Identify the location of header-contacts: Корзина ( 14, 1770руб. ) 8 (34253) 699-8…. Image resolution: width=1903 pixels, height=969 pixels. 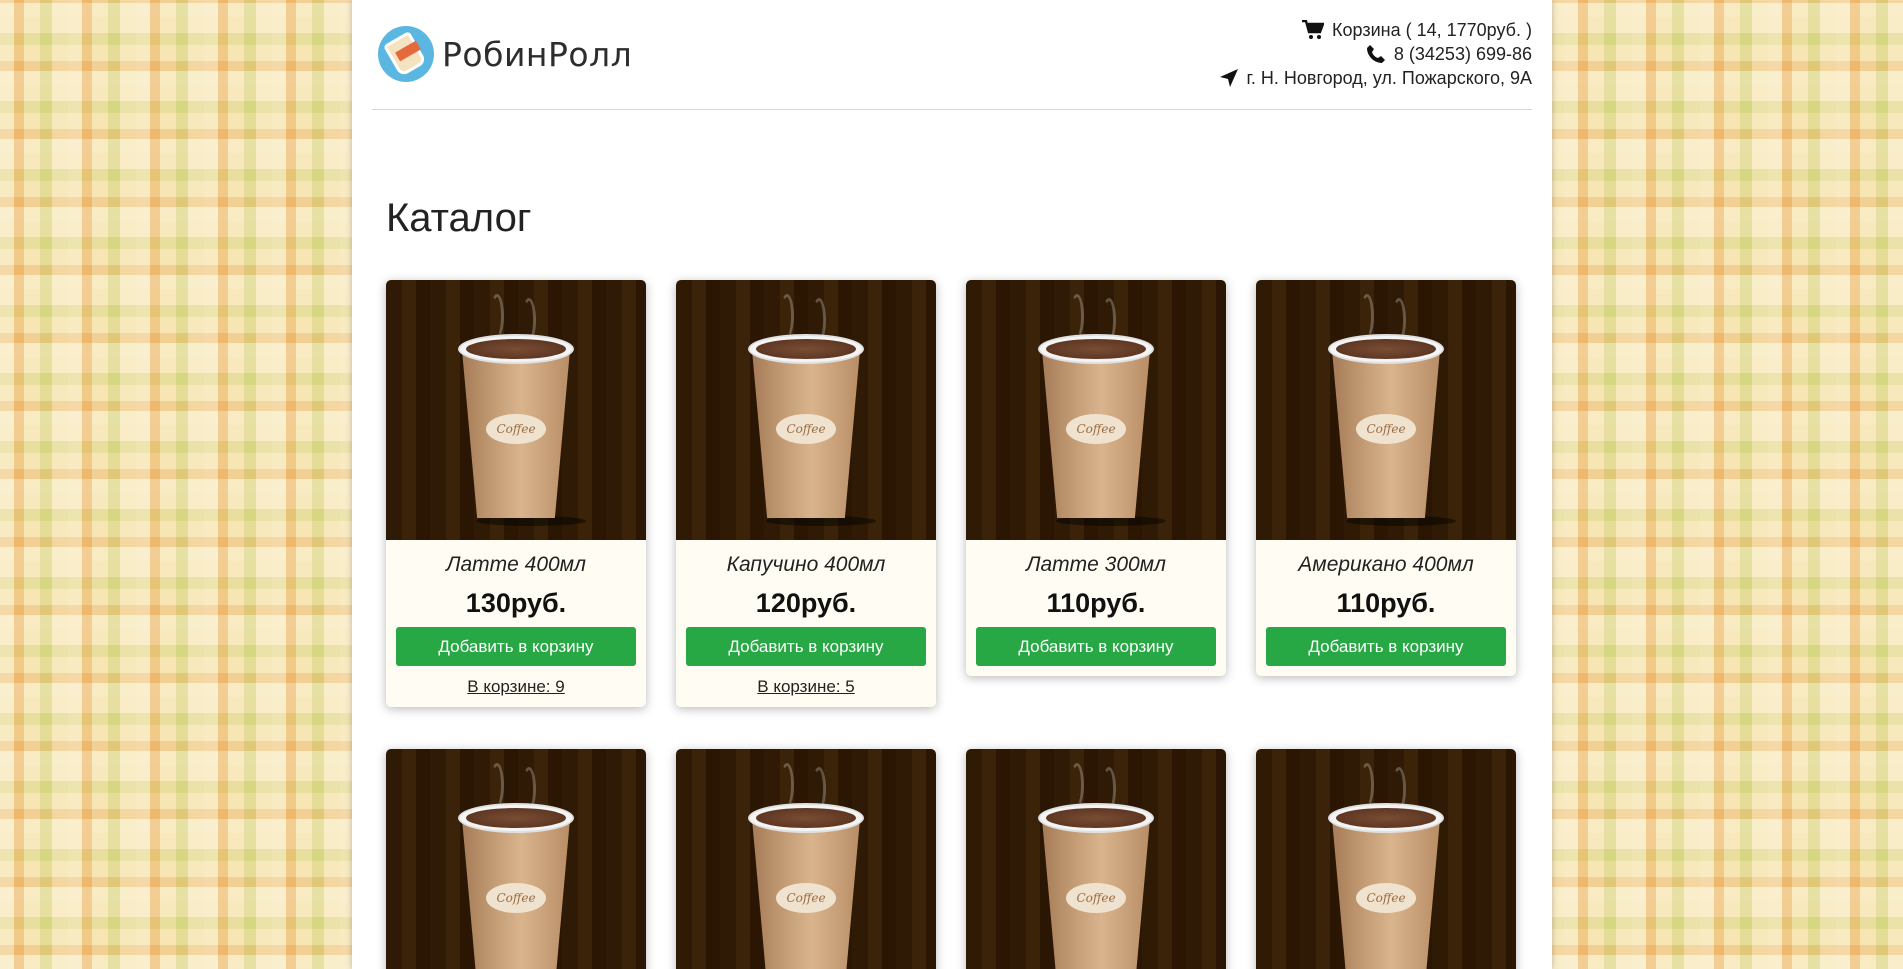
(1374, 54).